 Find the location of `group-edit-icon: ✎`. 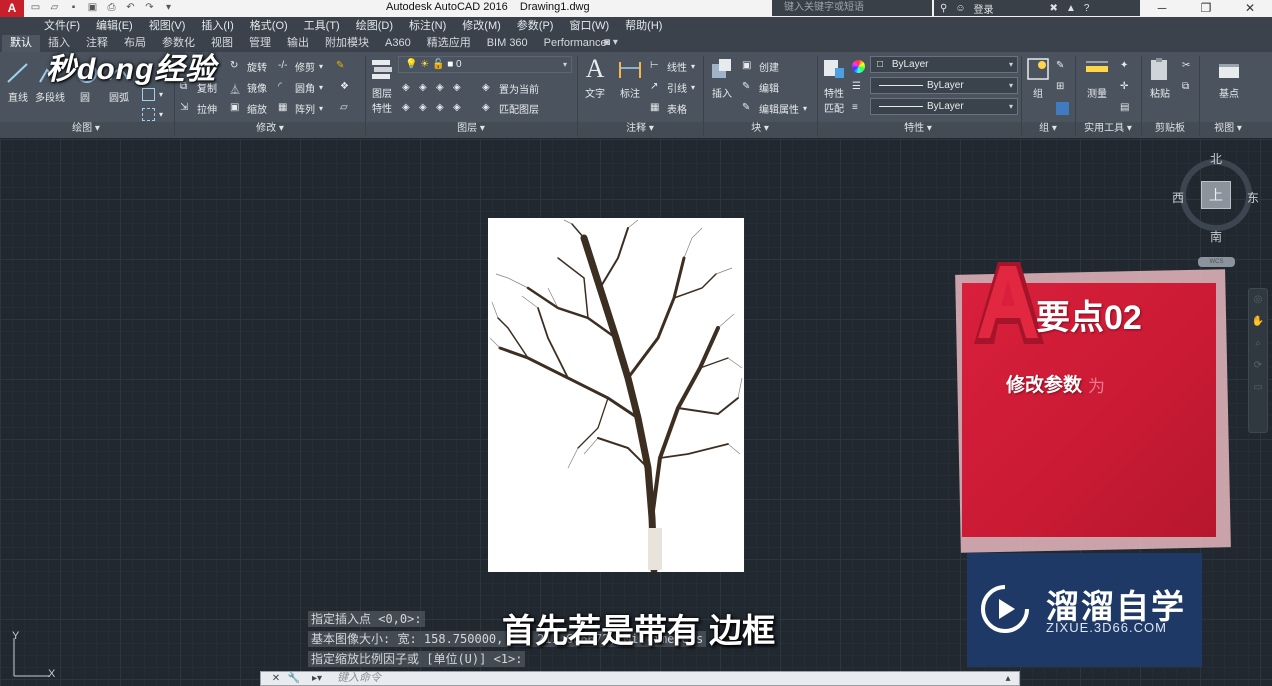

group-edit-icon: ✎ is located at coordinates (1062, 66).